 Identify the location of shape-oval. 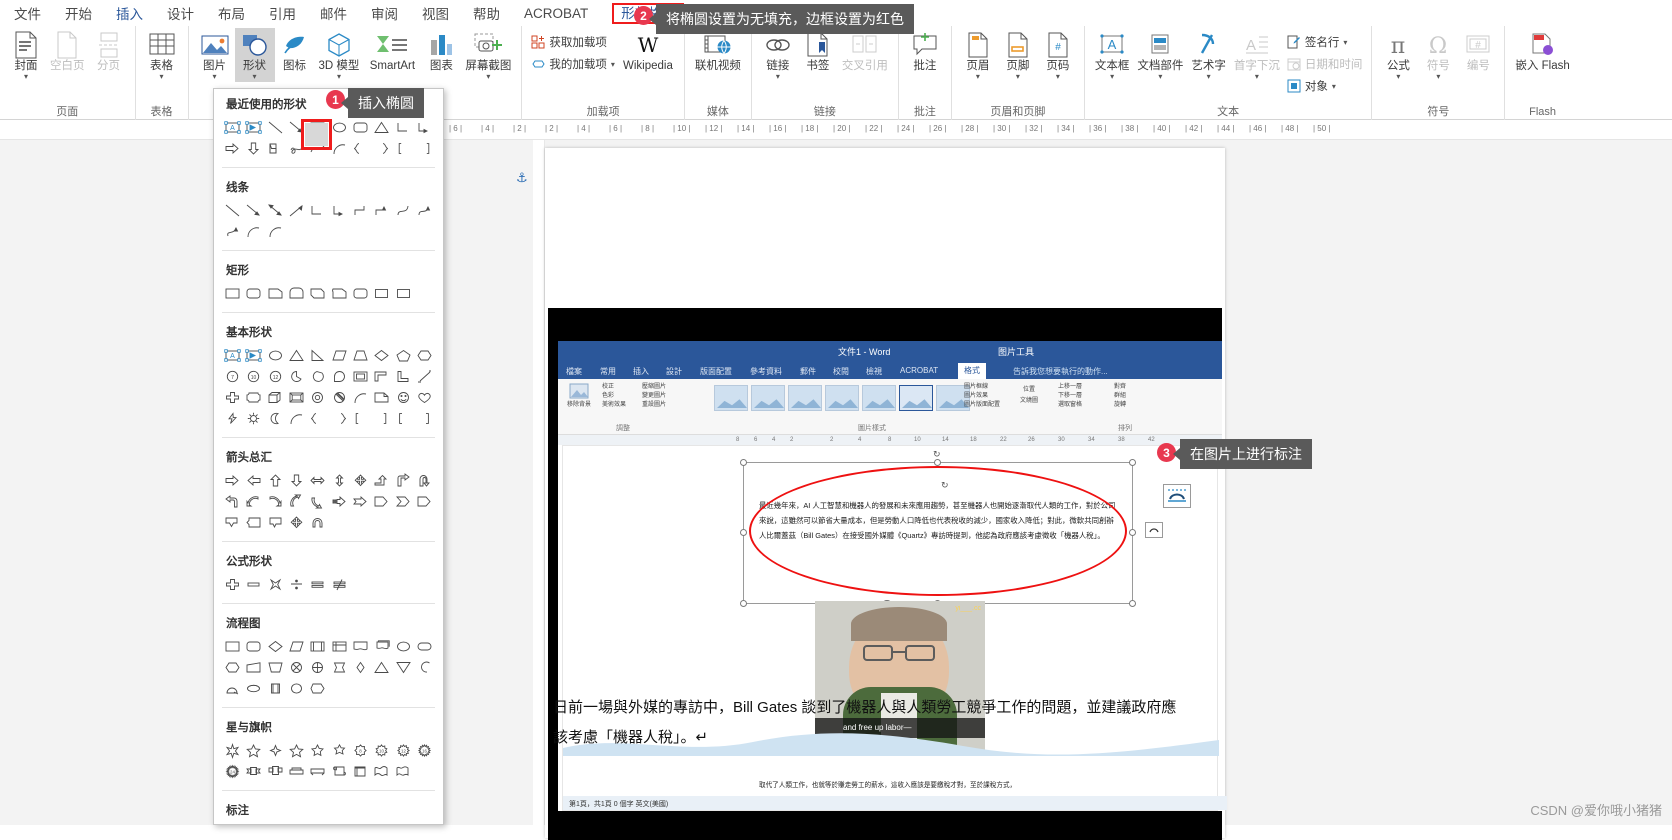
(402, 646).